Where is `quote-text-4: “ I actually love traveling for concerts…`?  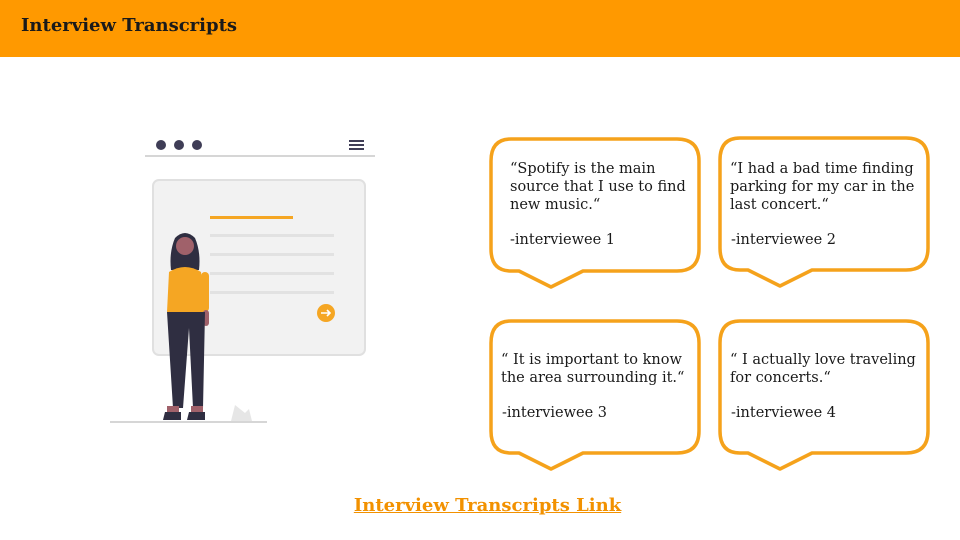
quote-text-4: “ I actually love traveling for concerts… is located at coordinates (823, 369).